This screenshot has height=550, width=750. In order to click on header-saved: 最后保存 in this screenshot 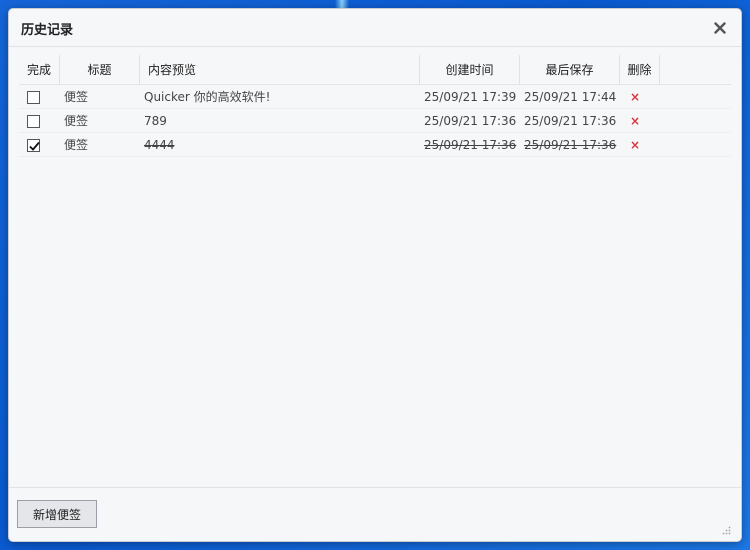, I will do `click(570, 70)`.